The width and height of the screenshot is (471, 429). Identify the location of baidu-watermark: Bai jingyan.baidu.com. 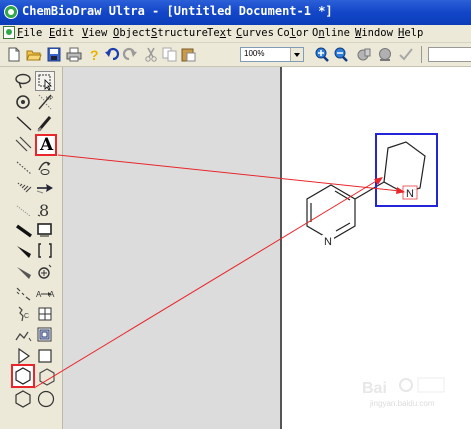
(405, 395).